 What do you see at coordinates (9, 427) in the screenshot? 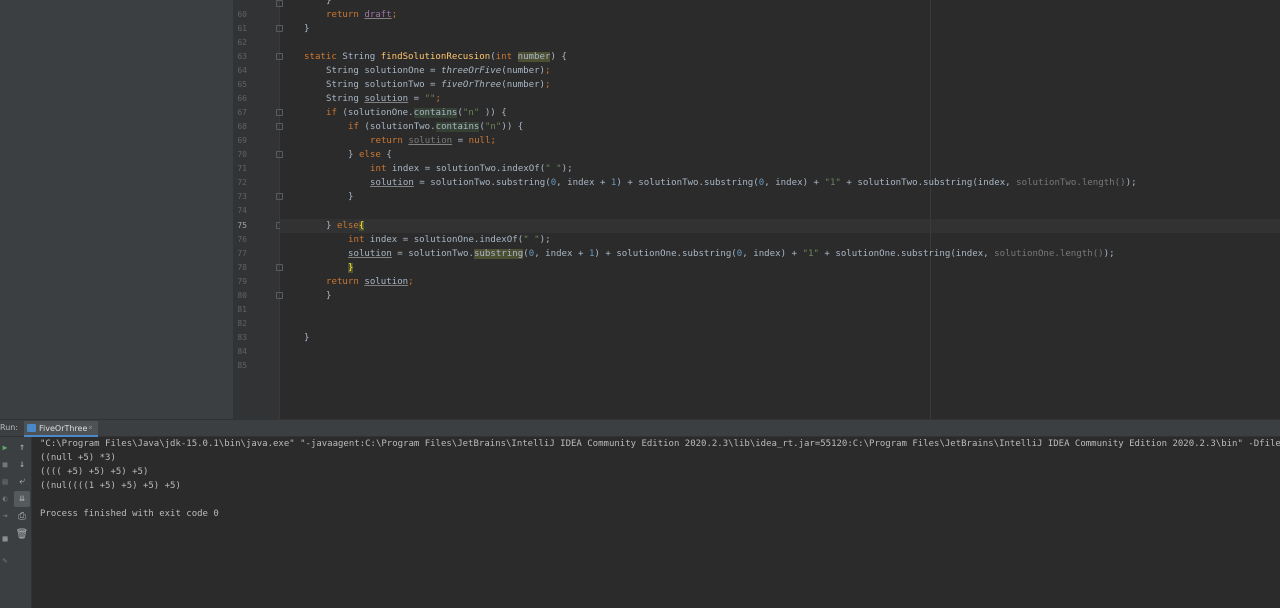
I see `run-panel-label: Run:` at bounding box center [9, 427].